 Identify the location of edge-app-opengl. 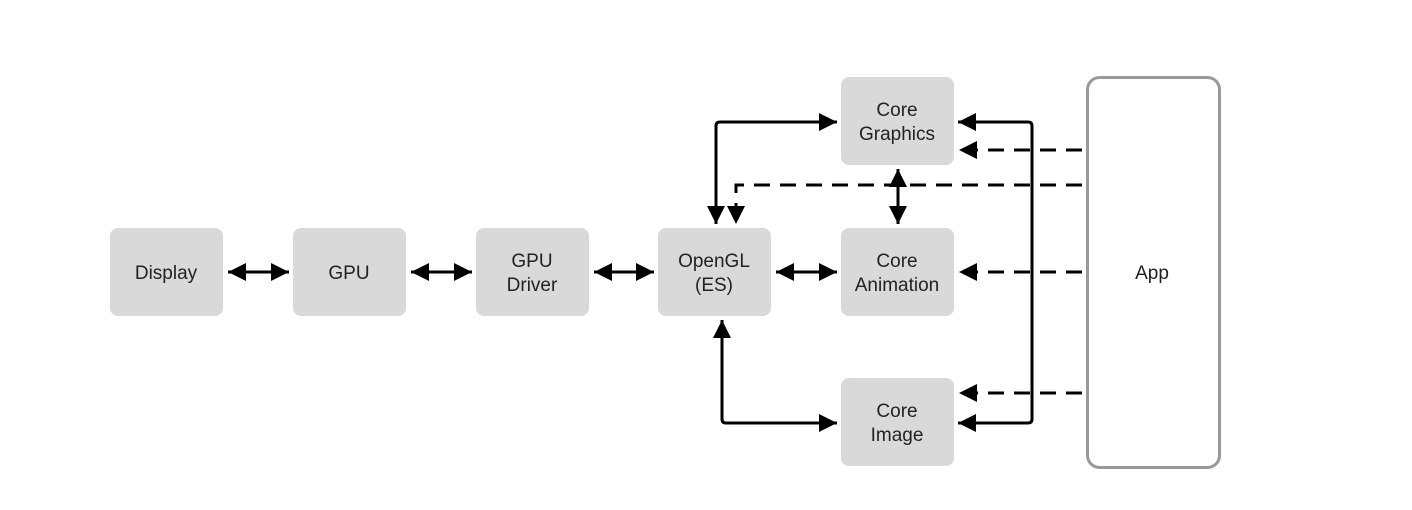
(904, 203).